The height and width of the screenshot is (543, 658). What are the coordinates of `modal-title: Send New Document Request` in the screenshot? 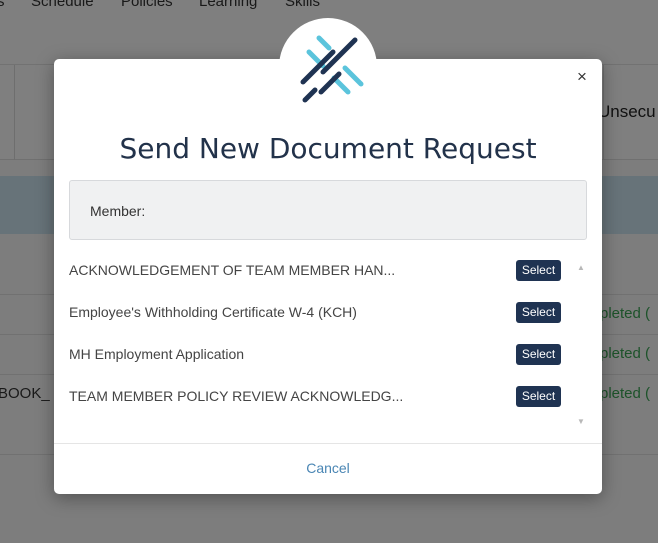 It's located at (328, 148).